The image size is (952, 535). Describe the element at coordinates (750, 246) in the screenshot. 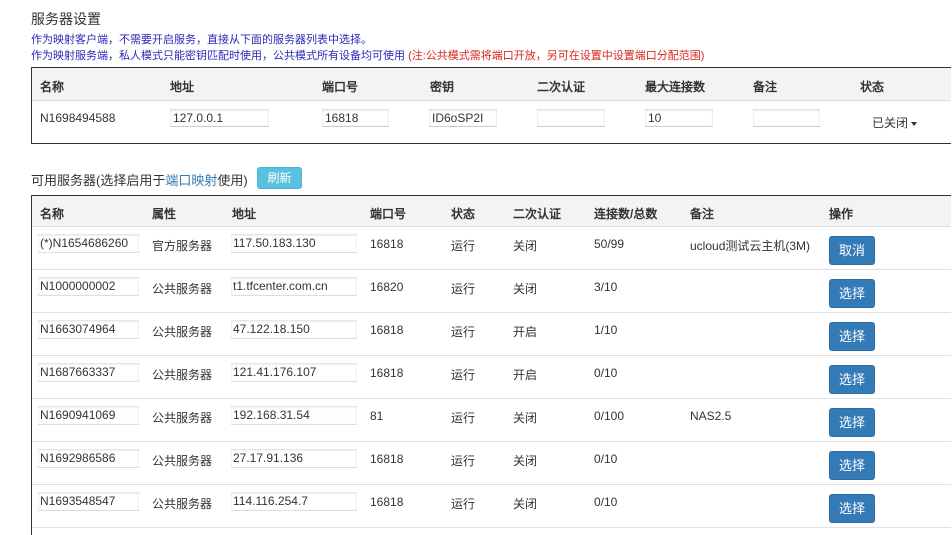

I see `server-note: ucloud测试云主机(3M)` at that location.